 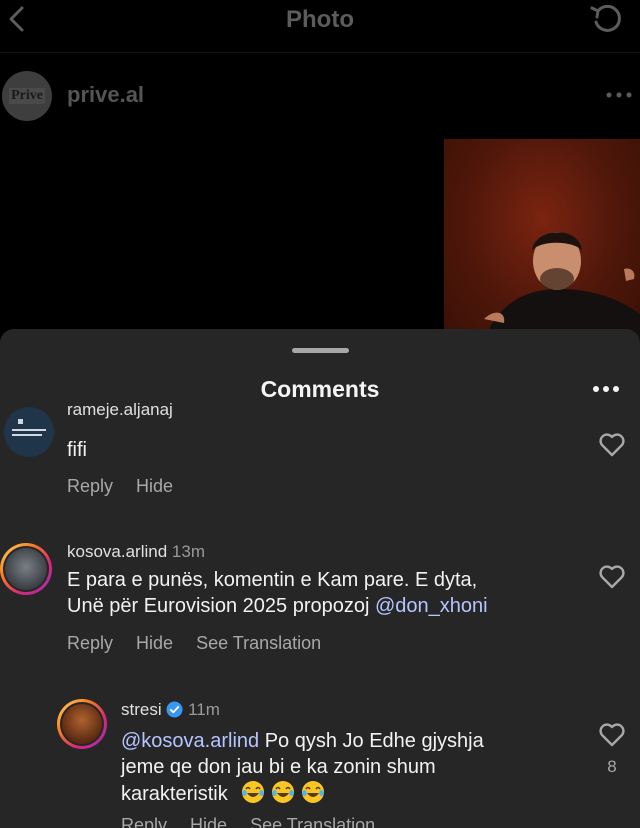 What do you see at coordinates (562, 285) in the screenshot?
I see `photo-person-illustration` at bounding box center [562, 285].